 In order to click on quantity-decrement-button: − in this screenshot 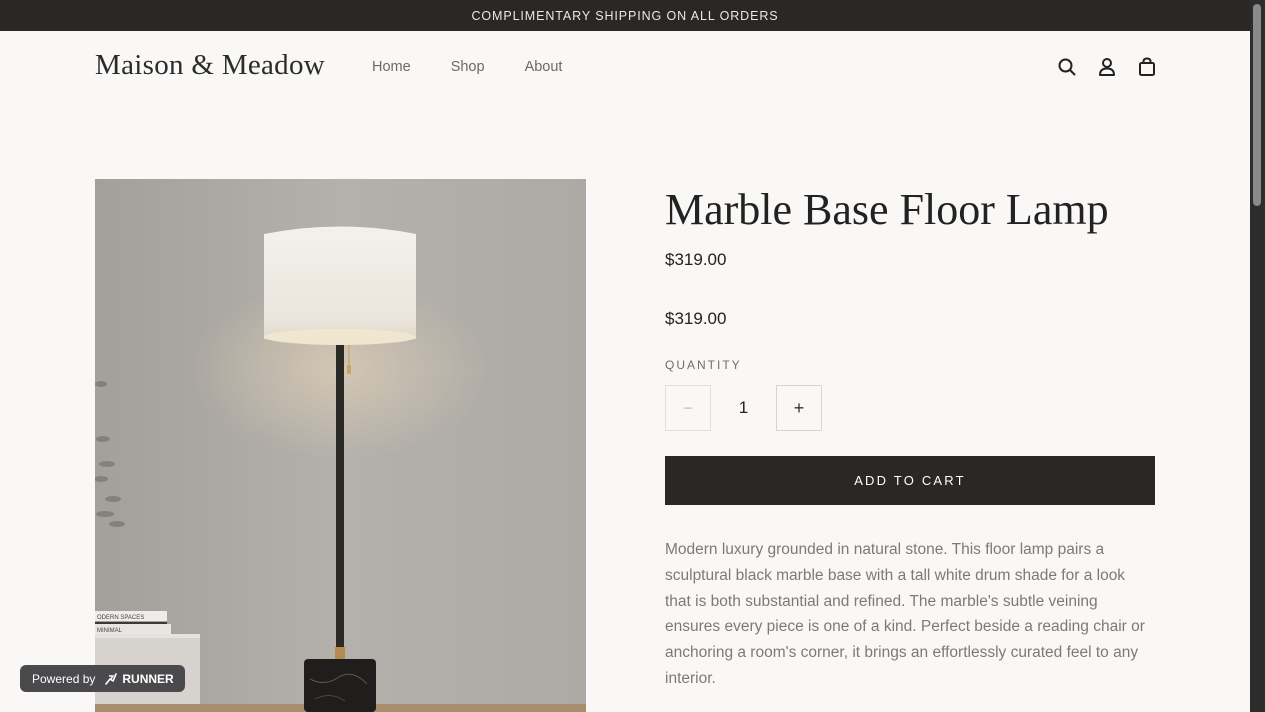, I will do `click(688, 408)`.